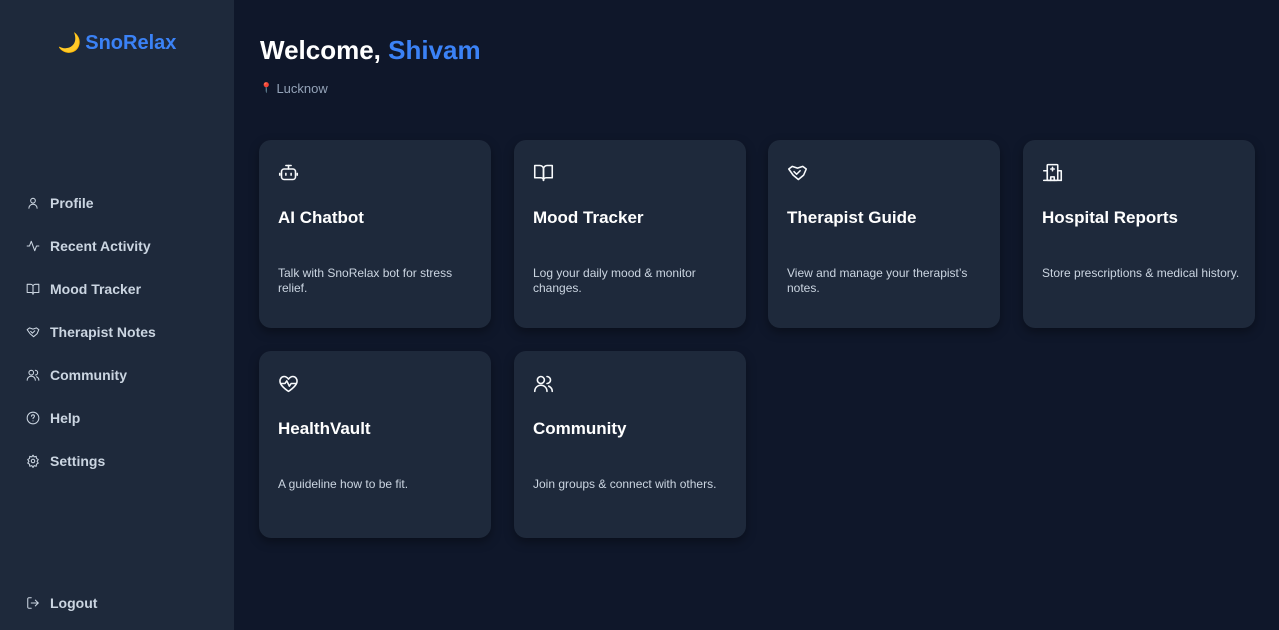 This screenshot has height=630, width=1279. What do you see at coordinates (580, 428) in the screenshot?
I see `card-title: Community` at bounding box center [580, 428].